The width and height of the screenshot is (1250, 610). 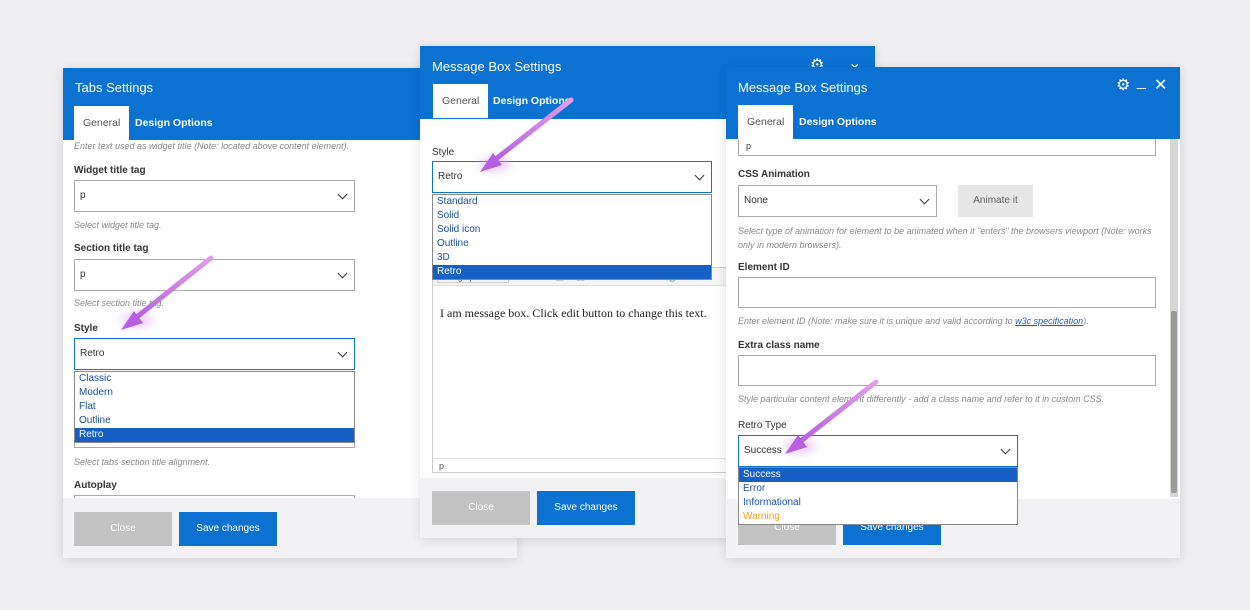 What do you see at coordinates (756, 200) in the screenshot?
I see `css-animation-value: None` at bounding box center [756, 200].